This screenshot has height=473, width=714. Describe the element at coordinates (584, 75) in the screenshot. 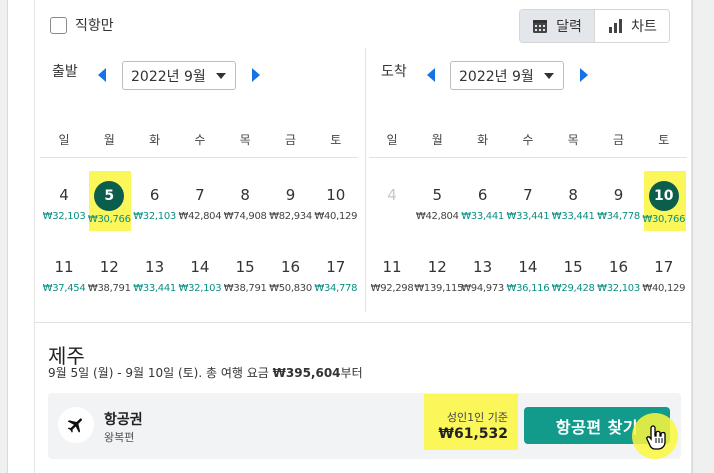

I see `arrival-next-month` at that location.